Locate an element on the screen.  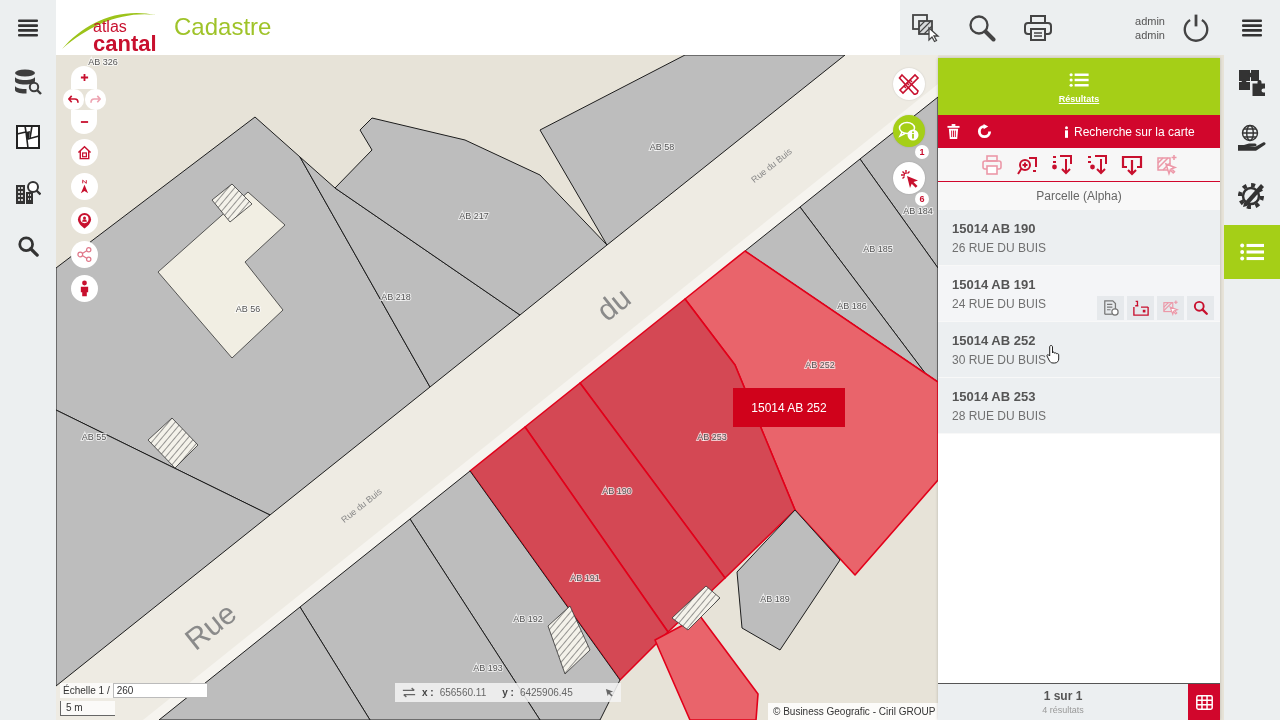
parcel-label: AB 192 is located at coordinates (528, 619).